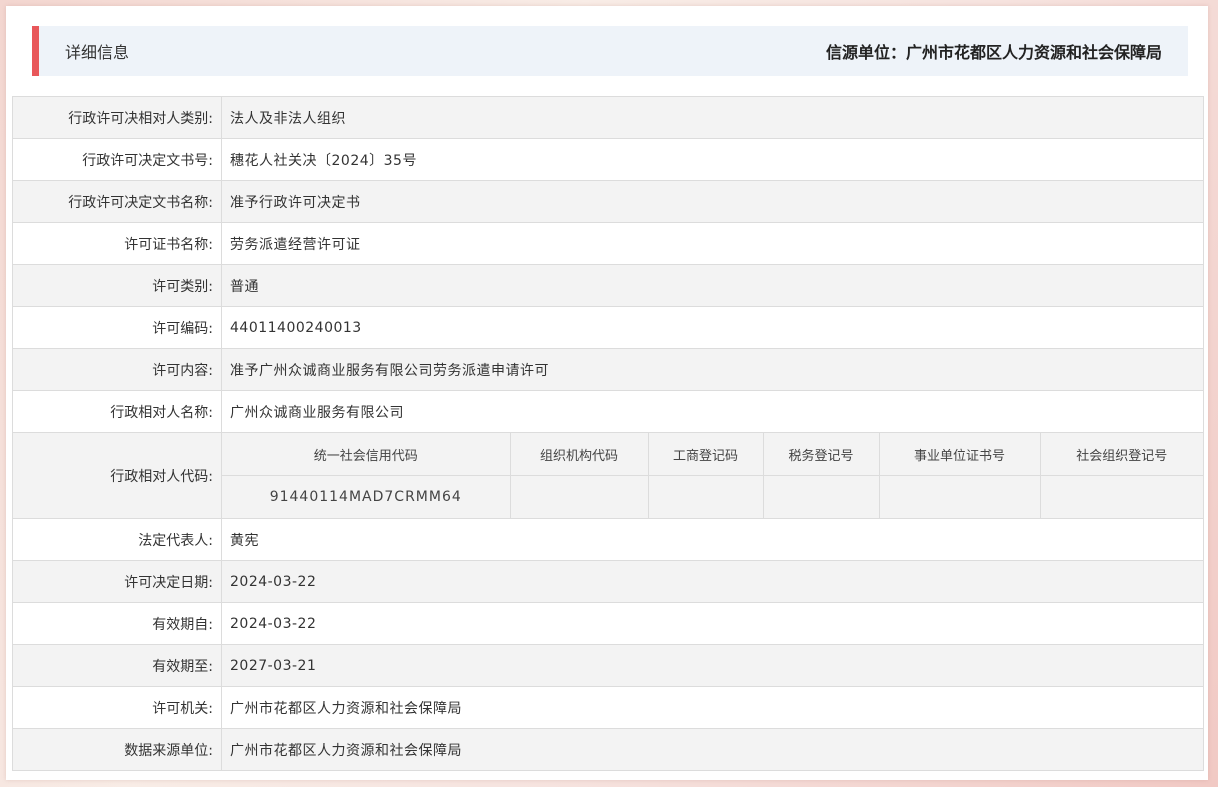 The width and height of the screenshot is (1218, 787). Describe the element at coordinates (712, 539) in the screenshot. I see `row-value: 黄宪` at that location.